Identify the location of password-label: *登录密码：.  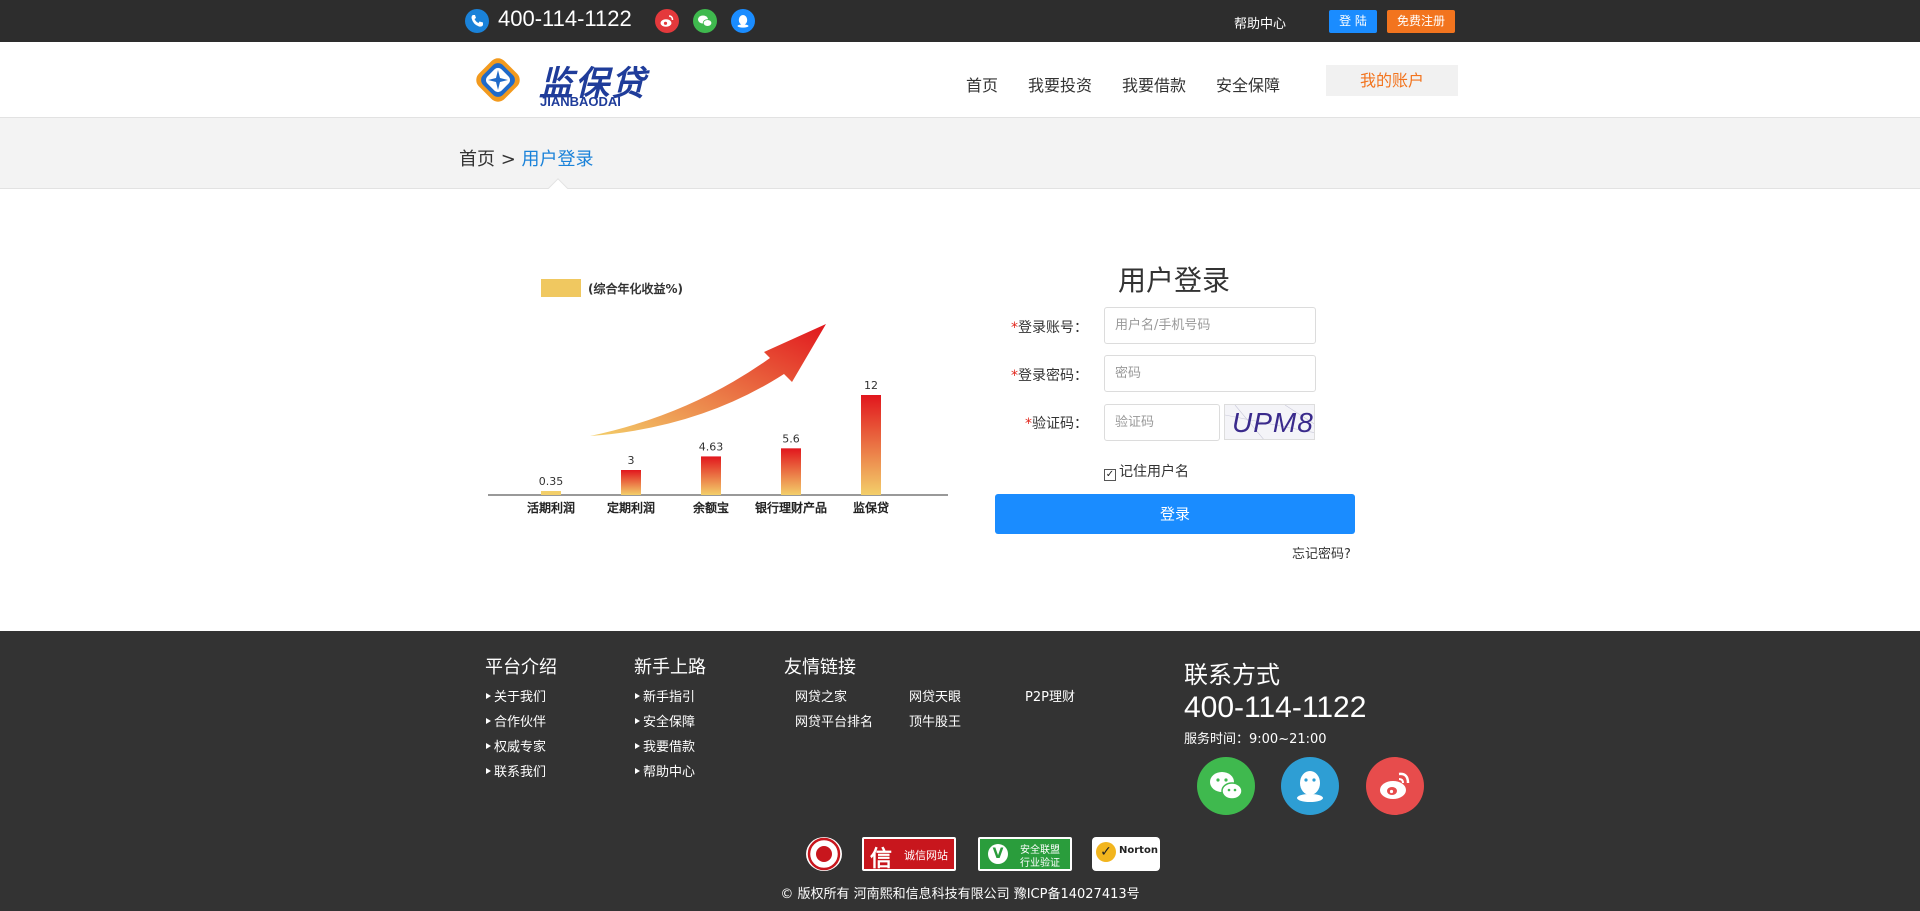
(1049, 376).